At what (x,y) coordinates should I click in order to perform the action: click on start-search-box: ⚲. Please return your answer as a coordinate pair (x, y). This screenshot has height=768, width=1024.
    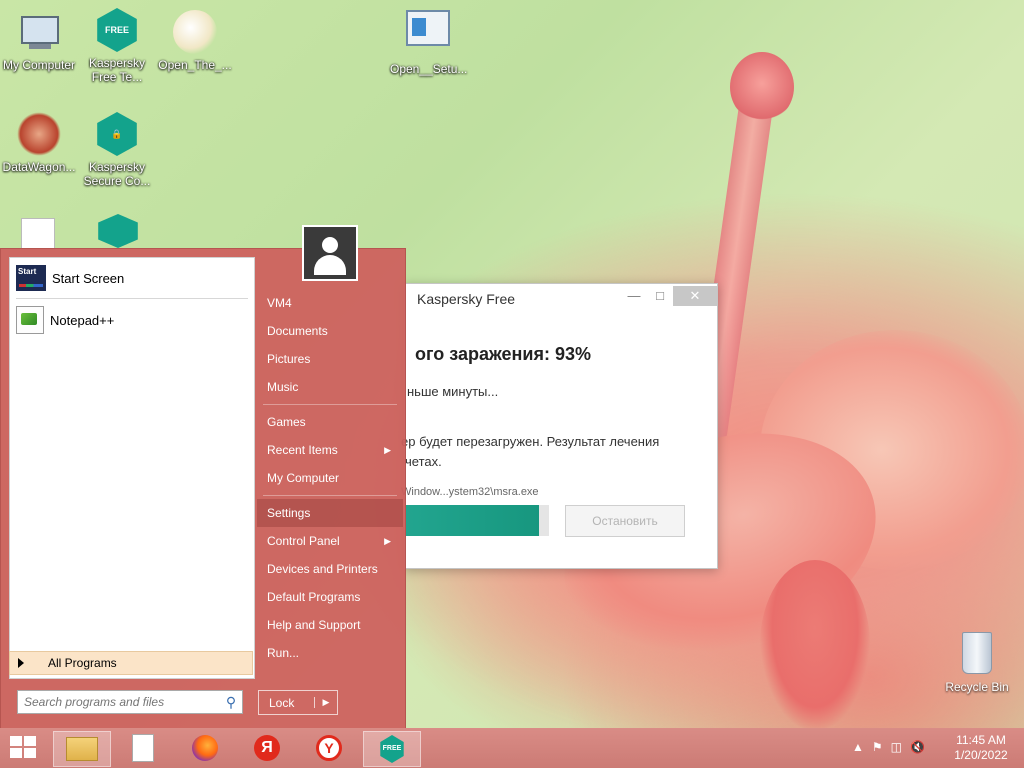
    Looking at the image, I should click on (130, 702).